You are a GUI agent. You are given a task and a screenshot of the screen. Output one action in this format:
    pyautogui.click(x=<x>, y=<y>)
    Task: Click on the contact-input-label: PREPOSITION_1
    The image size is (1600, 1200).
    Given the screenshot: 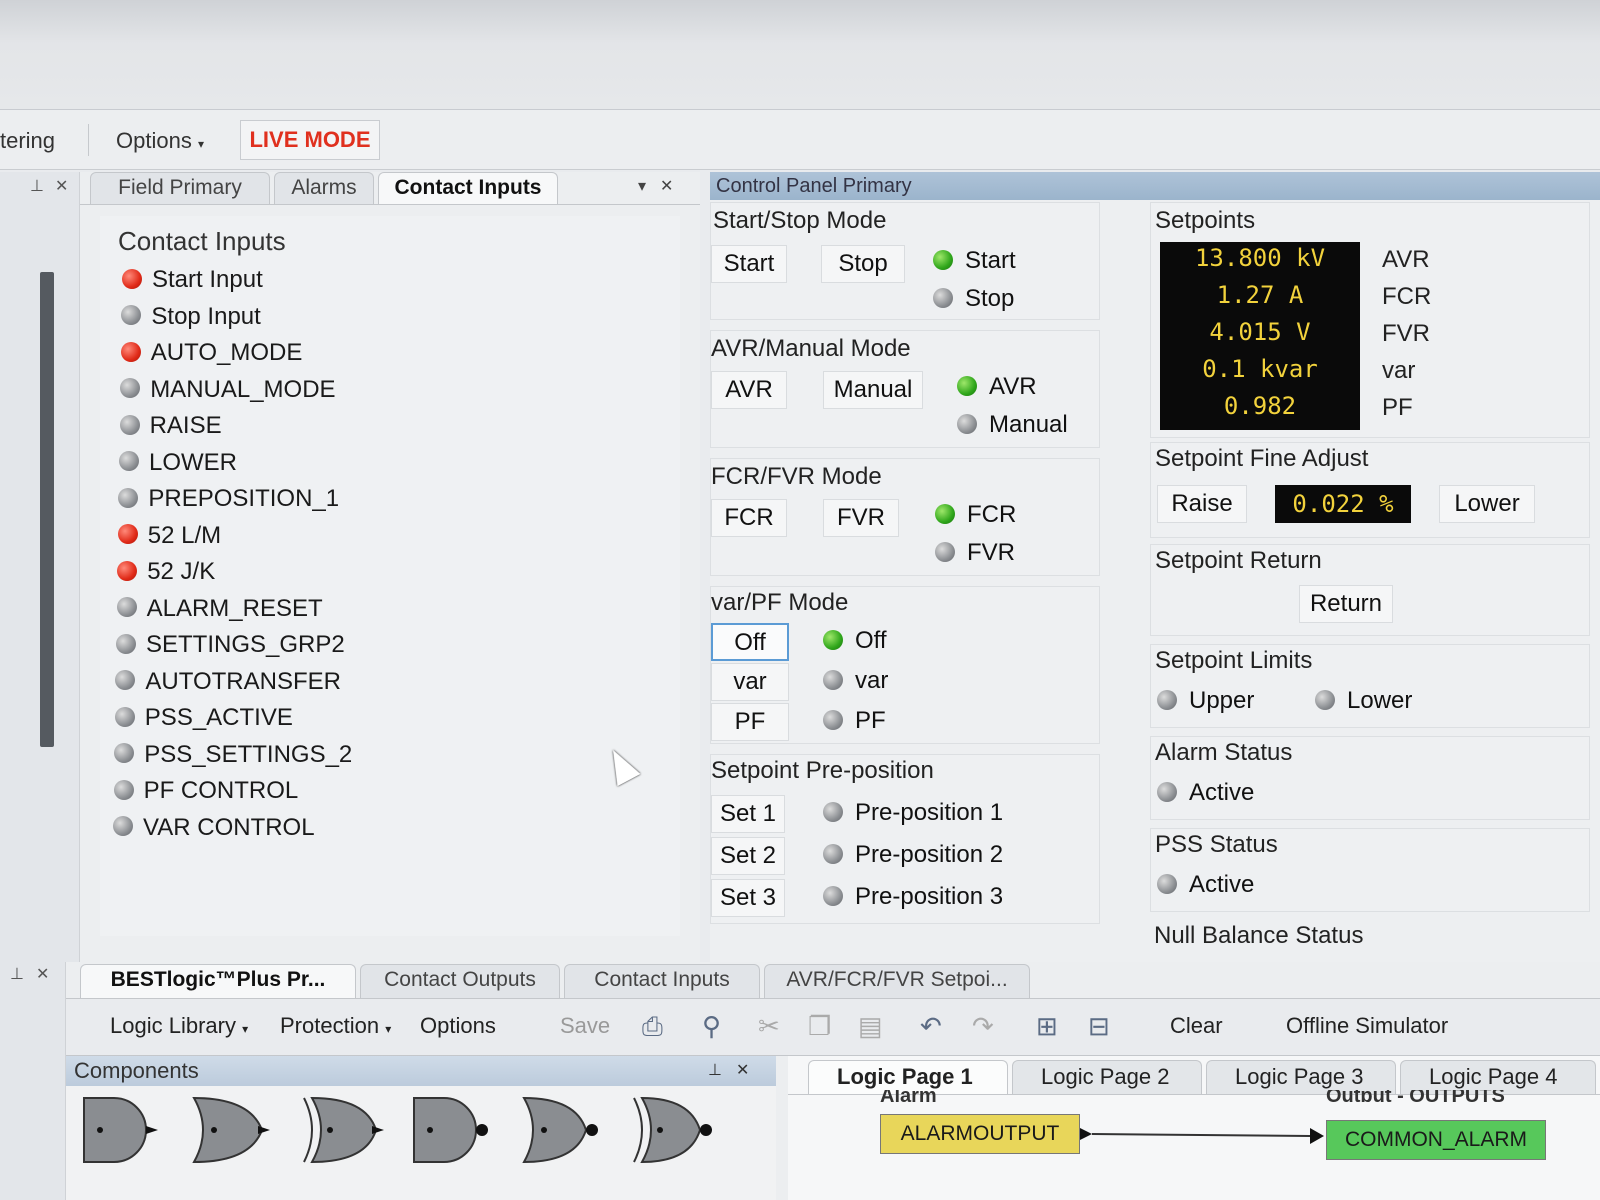 What is the action you would take?
    pyautogui.click(x=244, y=498)
    